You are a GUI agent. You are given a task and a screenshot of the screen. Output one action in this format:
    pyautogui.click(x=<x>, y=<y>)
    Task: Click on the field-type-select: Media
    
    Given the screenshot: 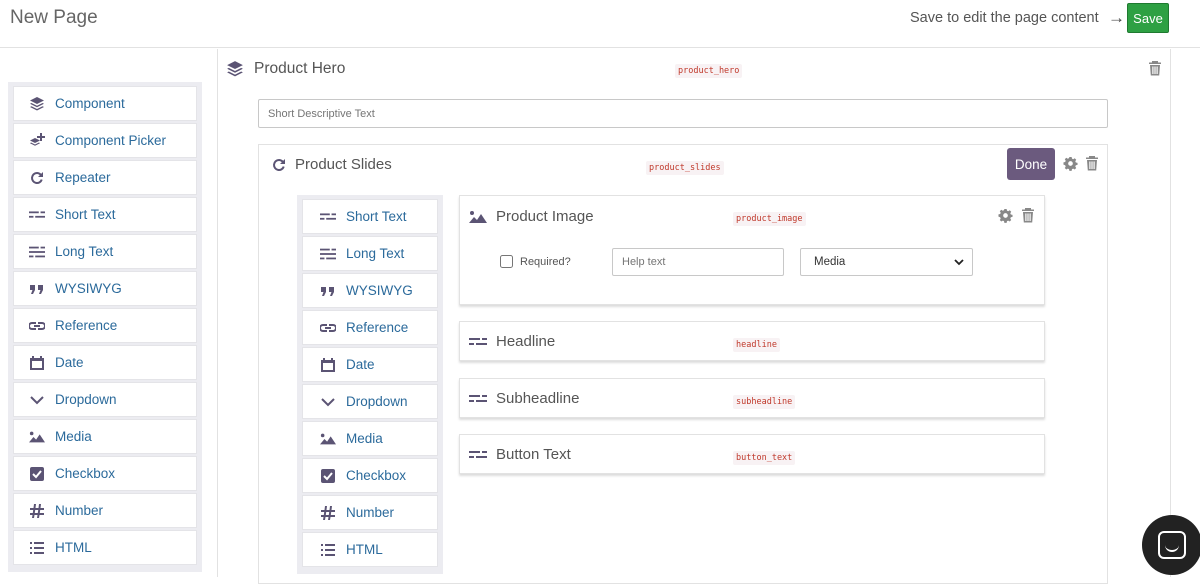 What is the action you would take?
    pyautogui.click(x=886, y=262)
    